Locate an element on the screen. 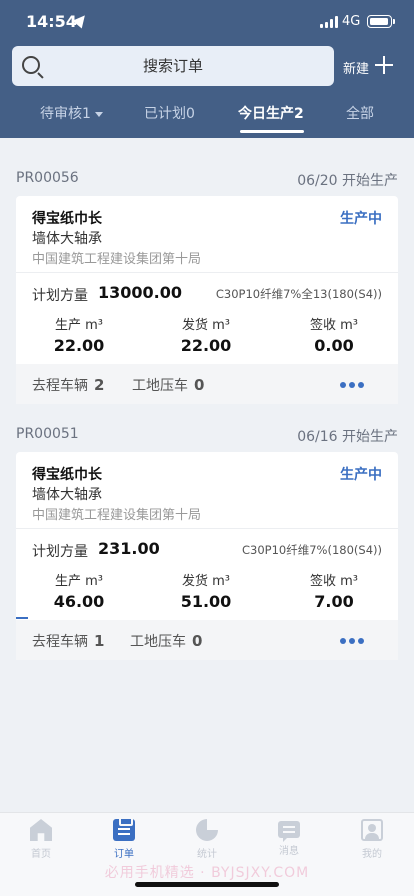 The height and width of the screenshot is (896, 414). tabbar-item-profile: 我的 is located at coordinates (372, 839).